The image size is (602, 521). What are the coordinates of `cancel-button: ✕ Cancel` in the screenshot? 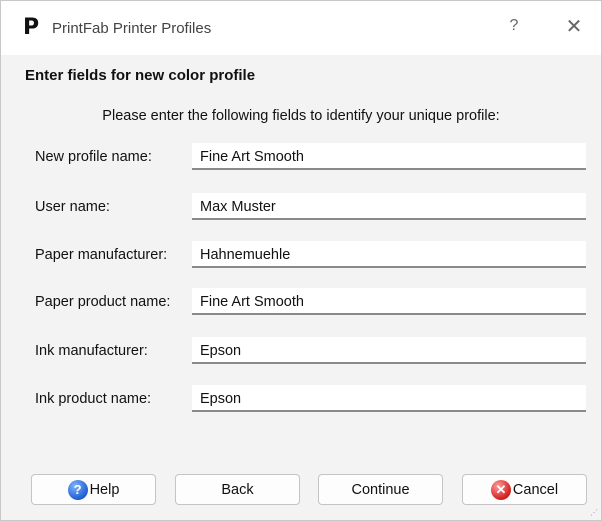 It's located at (524, 489).